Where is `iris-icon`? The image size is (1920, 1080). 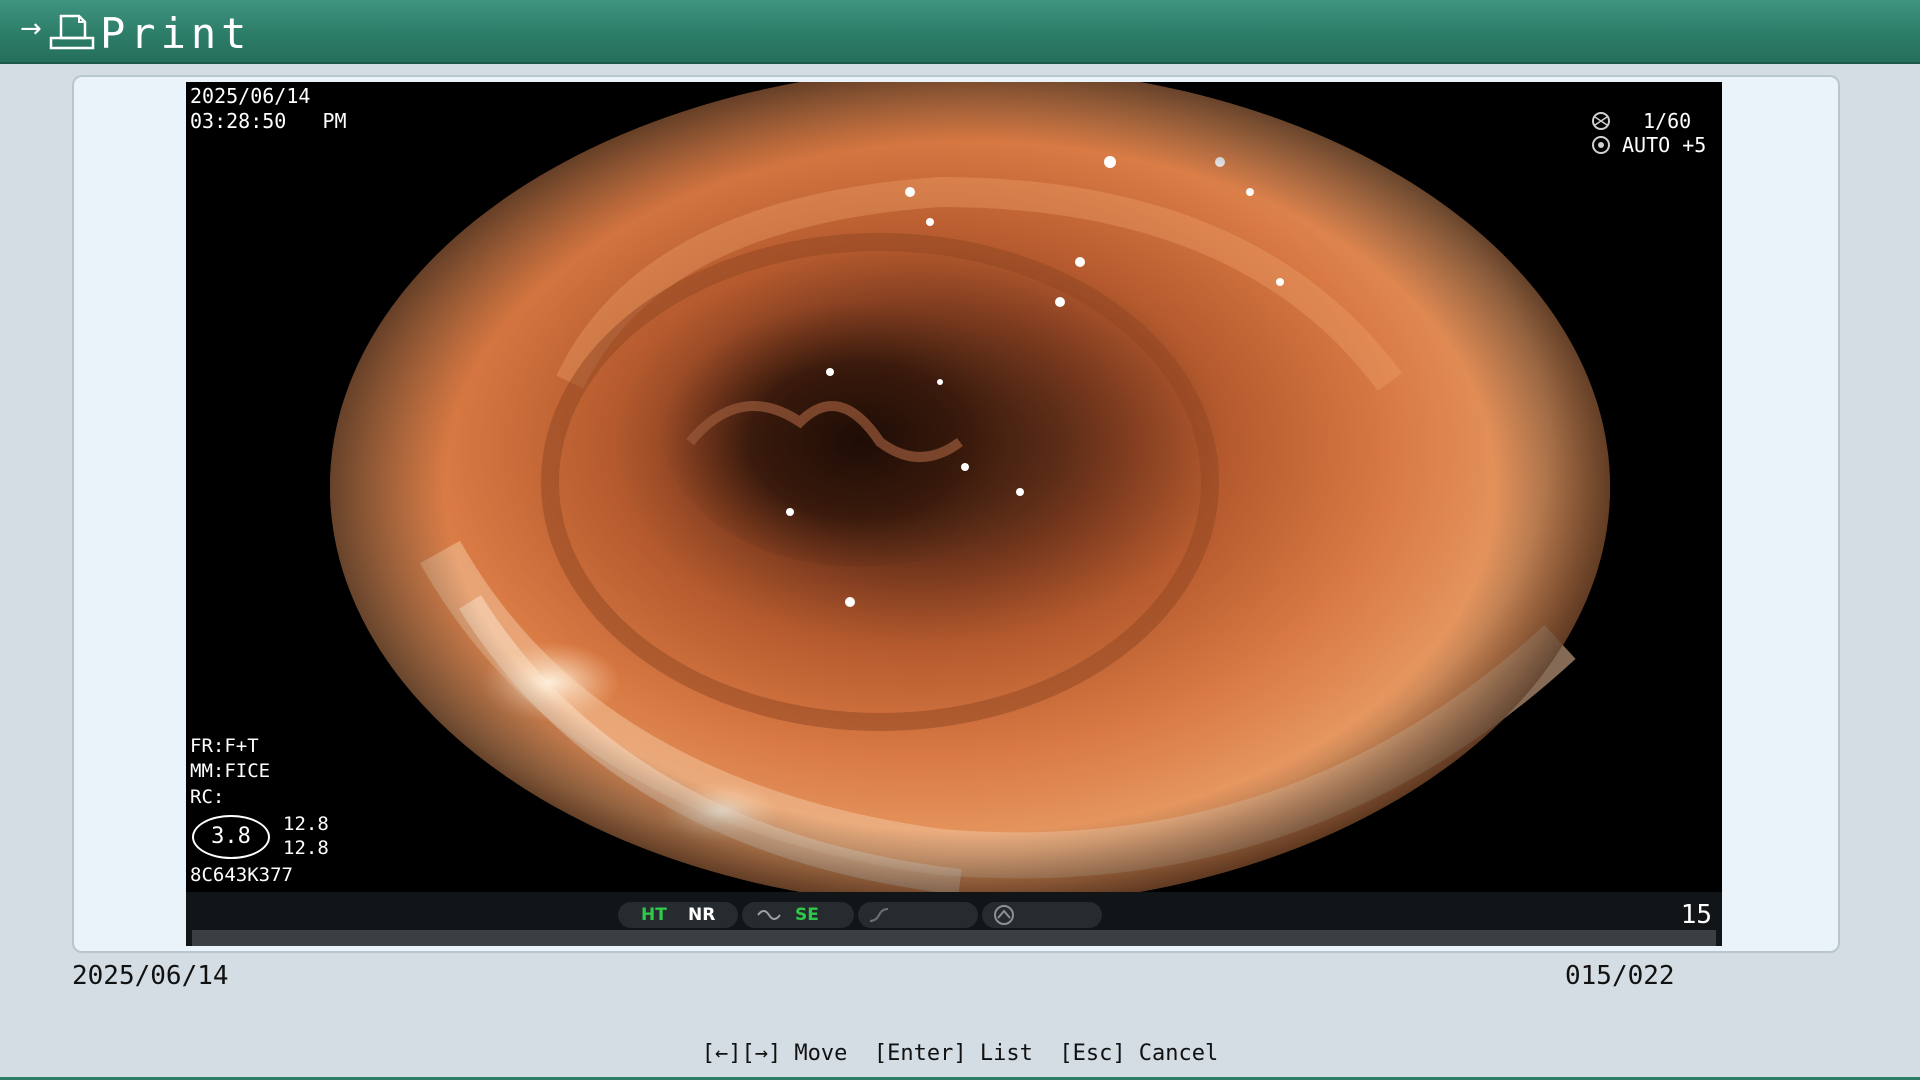 iris-icon is located at coordinates (1601, 145).